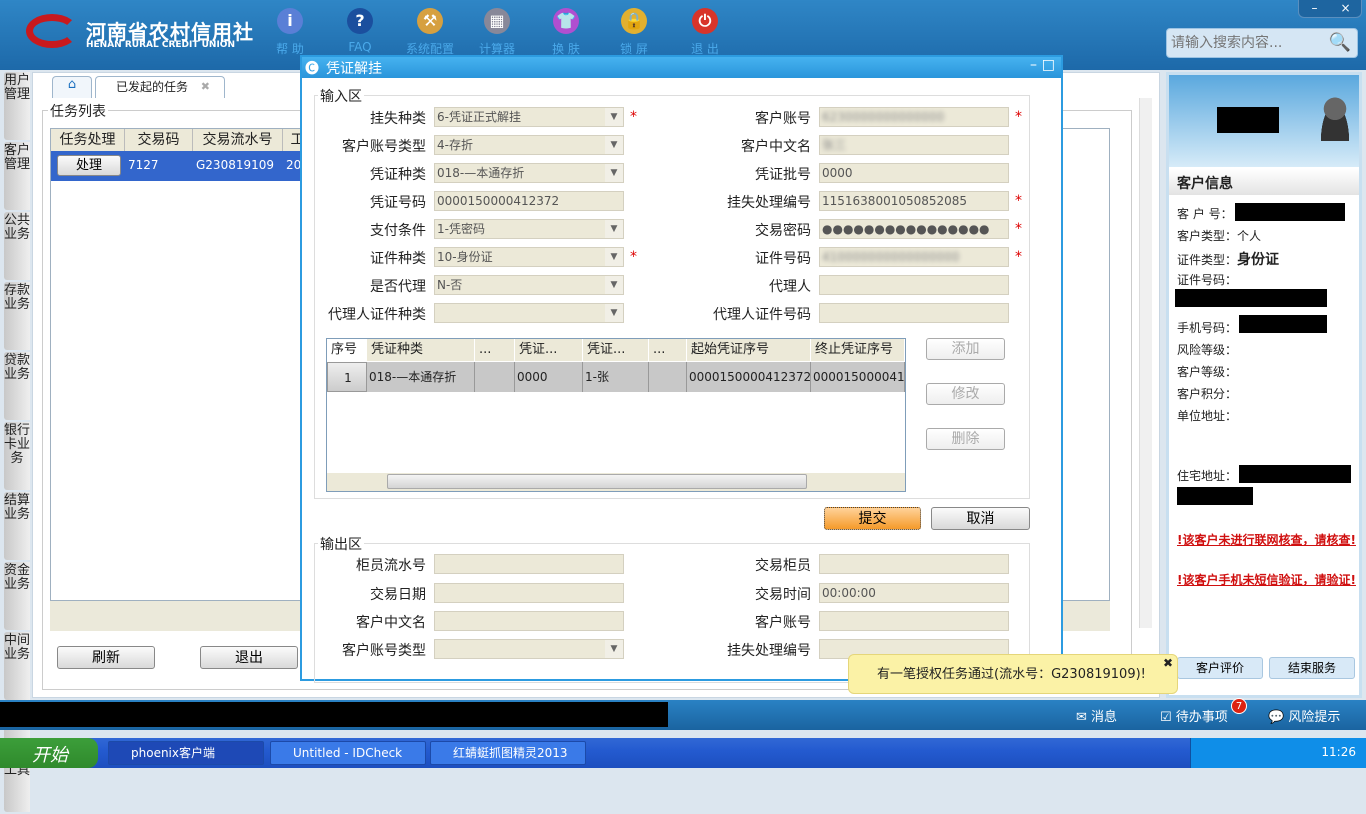 The image size is (1366, 814). Describe the element at coordinates (89, 165) in the screenshot. I see `process-button: 处理` at that location.